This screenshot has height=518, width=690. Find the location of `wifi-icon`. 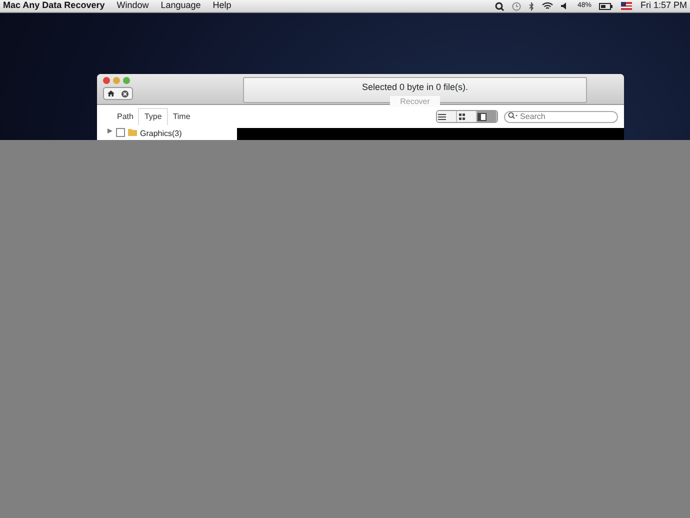

wifi-icon is located at coordinates (548, 6).